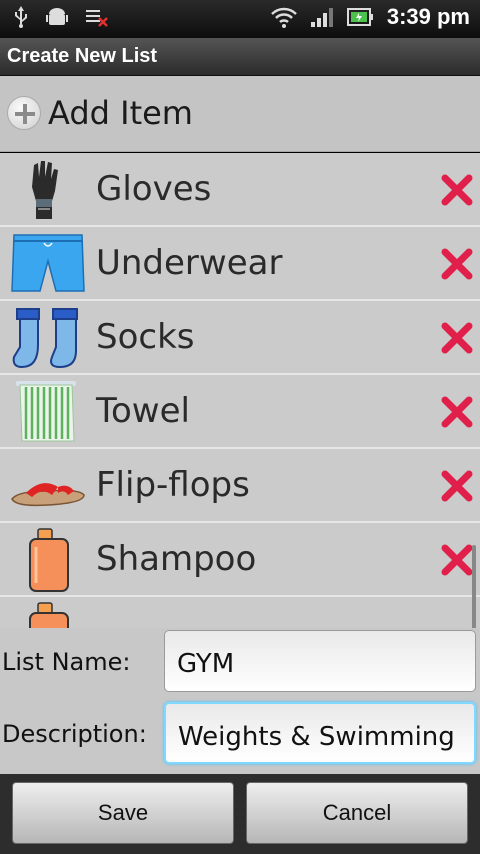 The width and height of the screenshot is (480, 854). I want to click on bottle-icon, so click(49, 615).